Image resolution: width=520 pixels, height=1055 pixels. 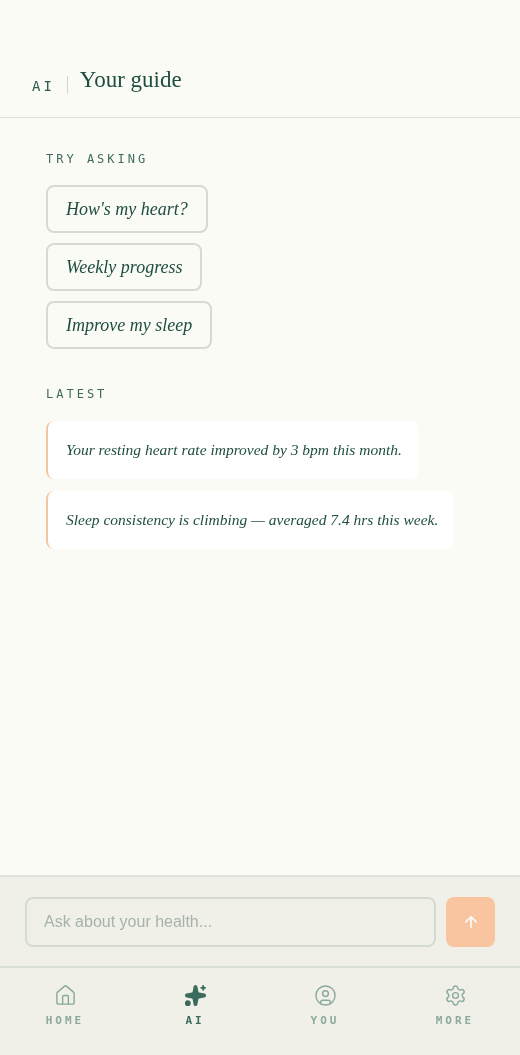 I want to click on section-label: AI, so click(x=43, y=86).